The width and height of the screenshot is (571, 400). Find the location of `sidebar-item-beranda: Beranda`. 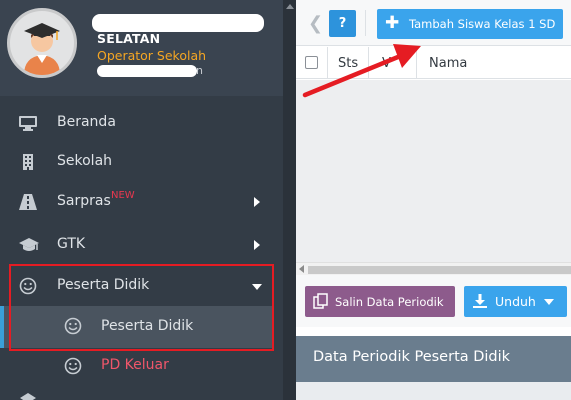

sidebar-item-beranda: Beranda is located at coordinates (141, 123).